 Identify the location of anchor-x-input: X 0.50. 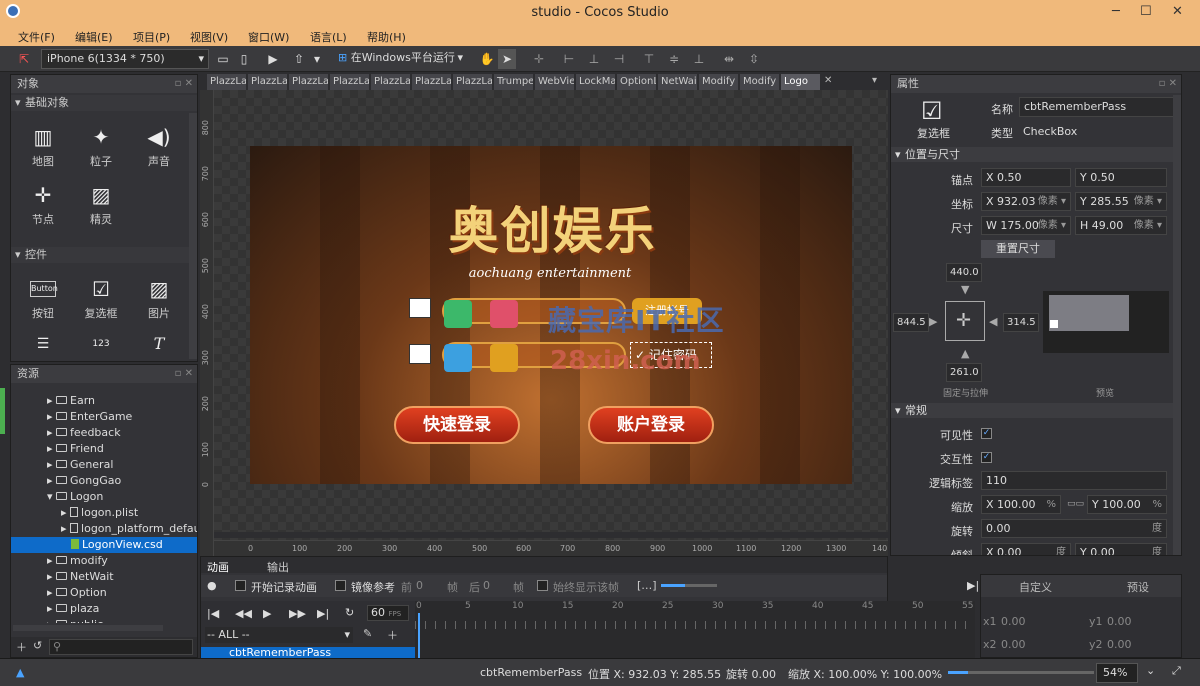
(1026, 177).